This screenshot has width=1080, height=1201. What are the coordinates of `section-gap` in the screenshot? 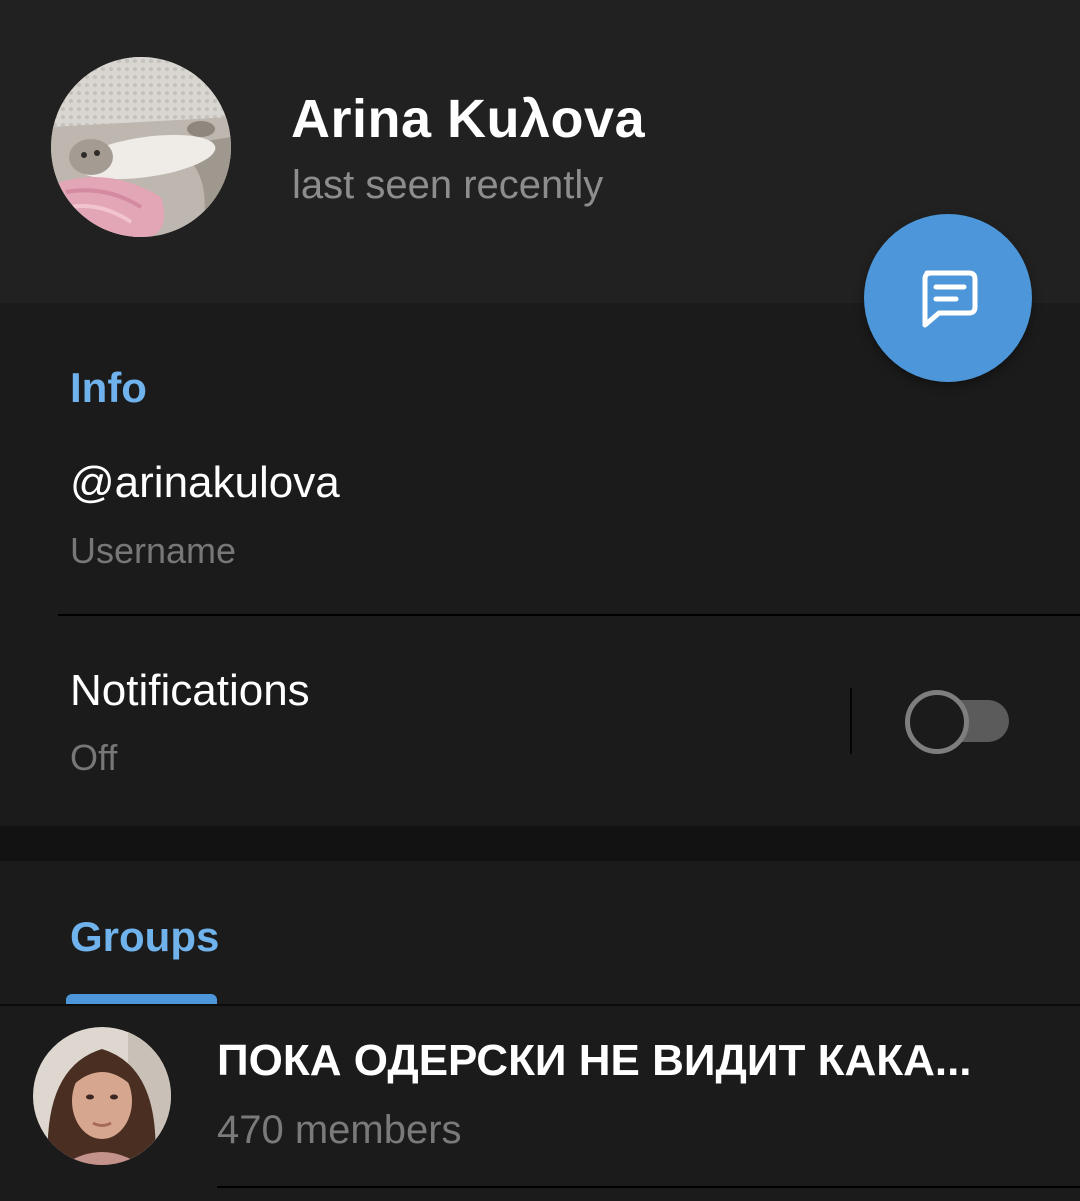 It's located at (540, 843).